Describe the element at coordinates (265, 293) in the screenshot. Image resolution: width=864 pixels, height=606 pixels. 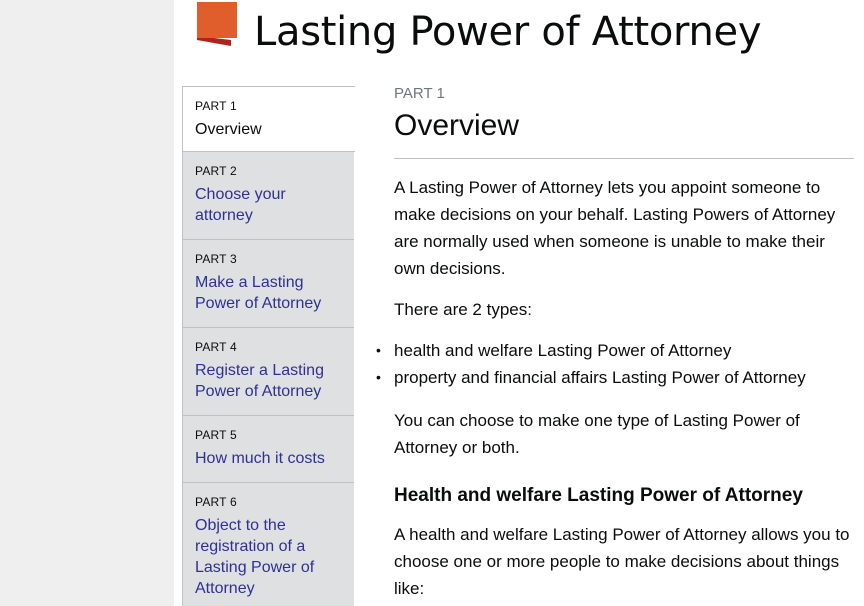
I see `nav-item-label: Make a Lasting Power of Attorney` at that location.